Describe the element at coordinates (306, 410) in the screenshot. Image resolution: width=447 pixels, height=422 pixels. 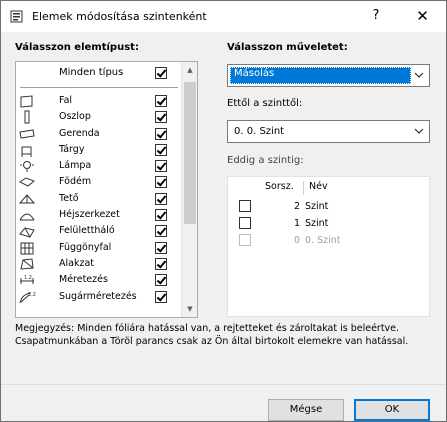
I see `cancel-button: Mégse` at that location.